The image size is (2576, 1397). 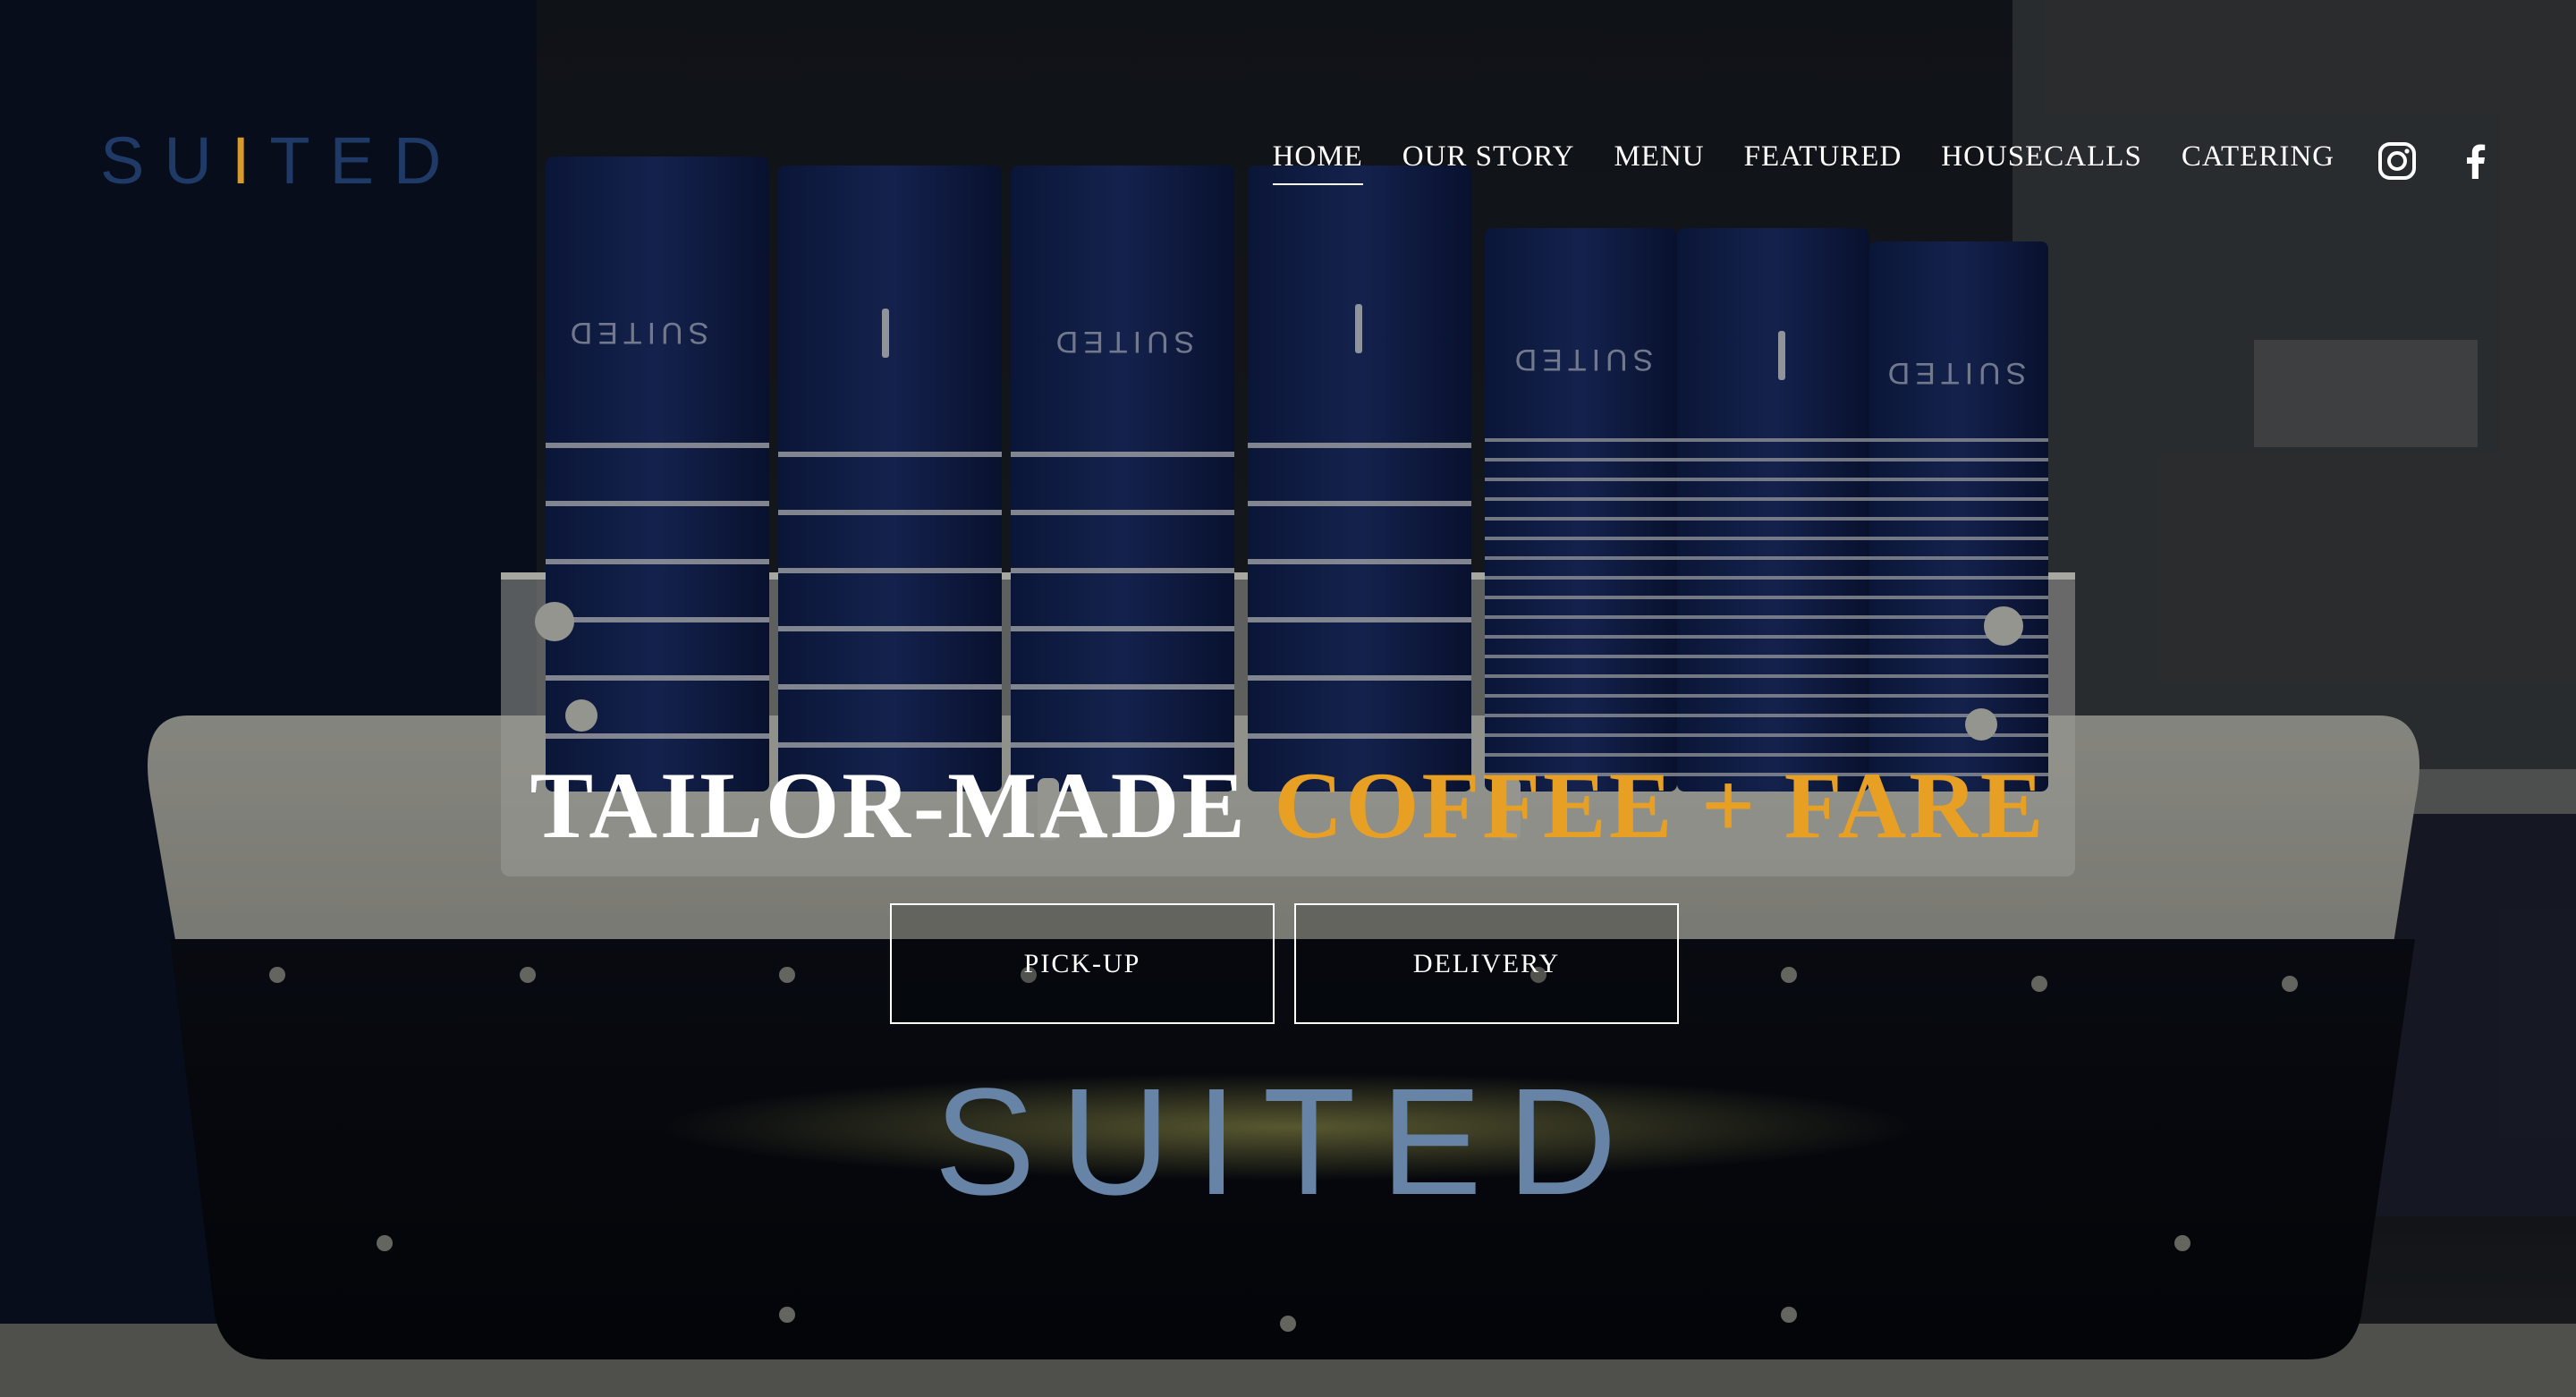 I want to click on nav-item-our-story: OUR STORY, so click(x=1488, y=162).